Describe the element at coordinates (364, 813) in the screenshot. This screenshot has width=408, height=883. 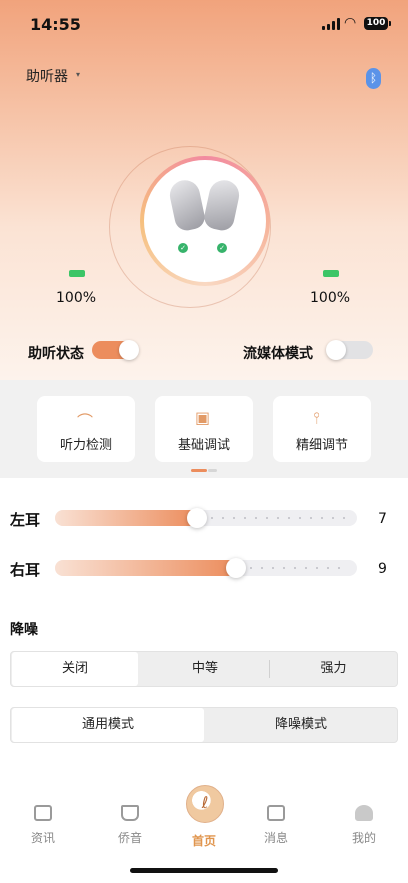
I see `profile-icon` at that location.